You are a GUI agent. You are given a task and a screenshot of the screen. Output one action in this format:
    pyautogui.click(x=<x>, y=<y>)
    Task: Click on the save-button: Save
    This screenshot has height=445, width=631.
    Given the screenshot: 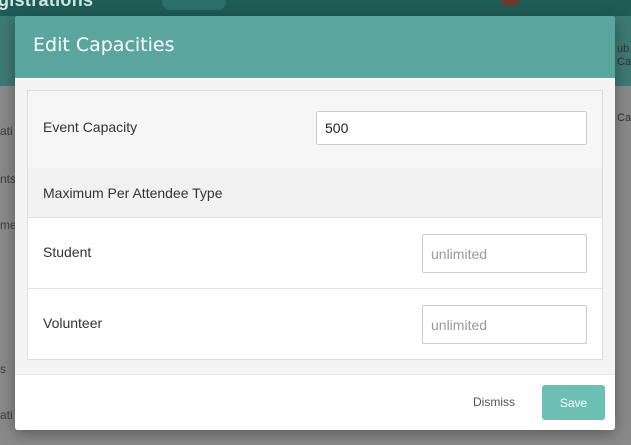 What is the action you would take?
    pyautogui.click(x=573, y=402)
    